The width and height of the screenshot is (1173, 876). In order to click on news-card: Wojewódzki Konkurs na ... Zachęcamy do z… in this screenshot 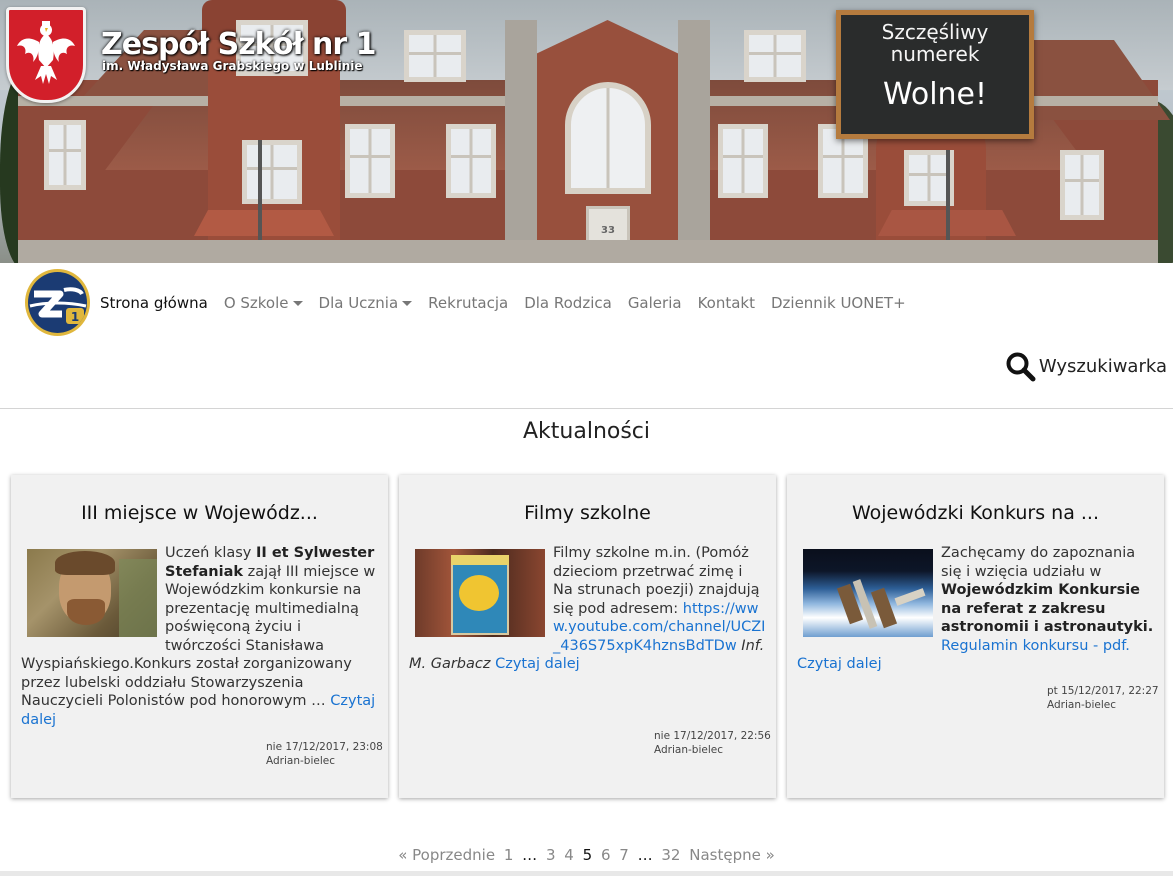, I will do `click(975, 636)`.